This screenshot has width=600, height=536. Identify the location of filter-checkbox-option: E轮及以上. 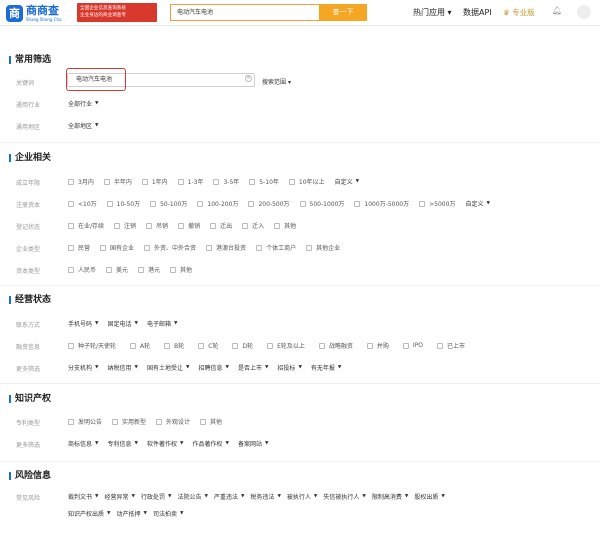
(286, 345).